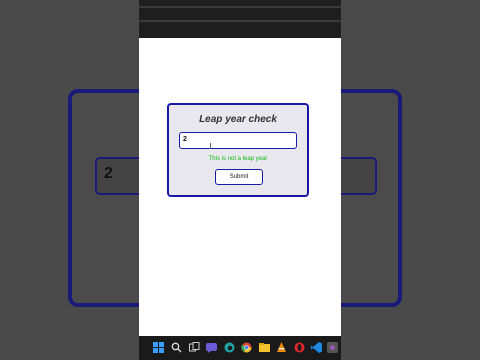  I want to click on chat-icon, so click(211, 347).